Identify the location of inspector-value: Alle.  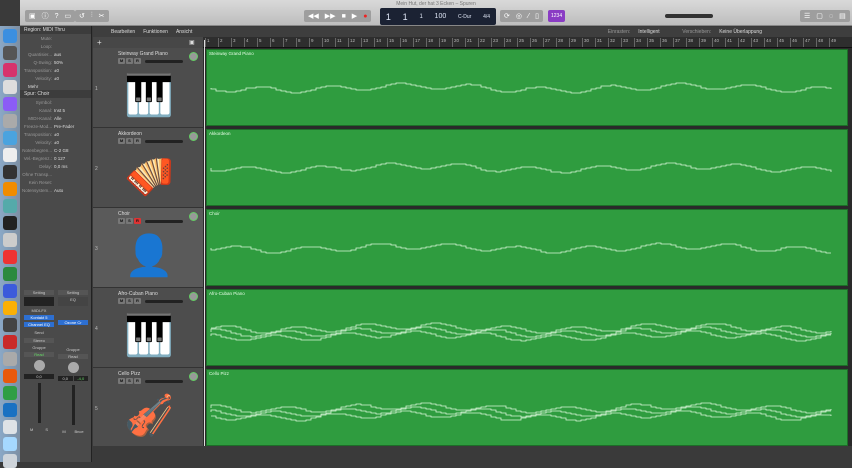
(58, 118).